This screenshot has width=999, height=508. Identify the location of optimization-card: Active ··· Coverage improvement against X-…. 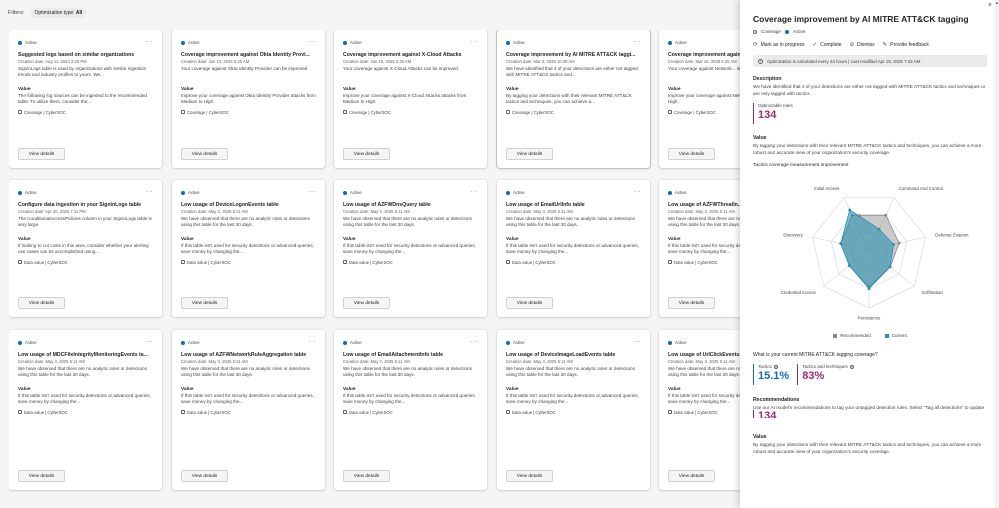
(410, 99).